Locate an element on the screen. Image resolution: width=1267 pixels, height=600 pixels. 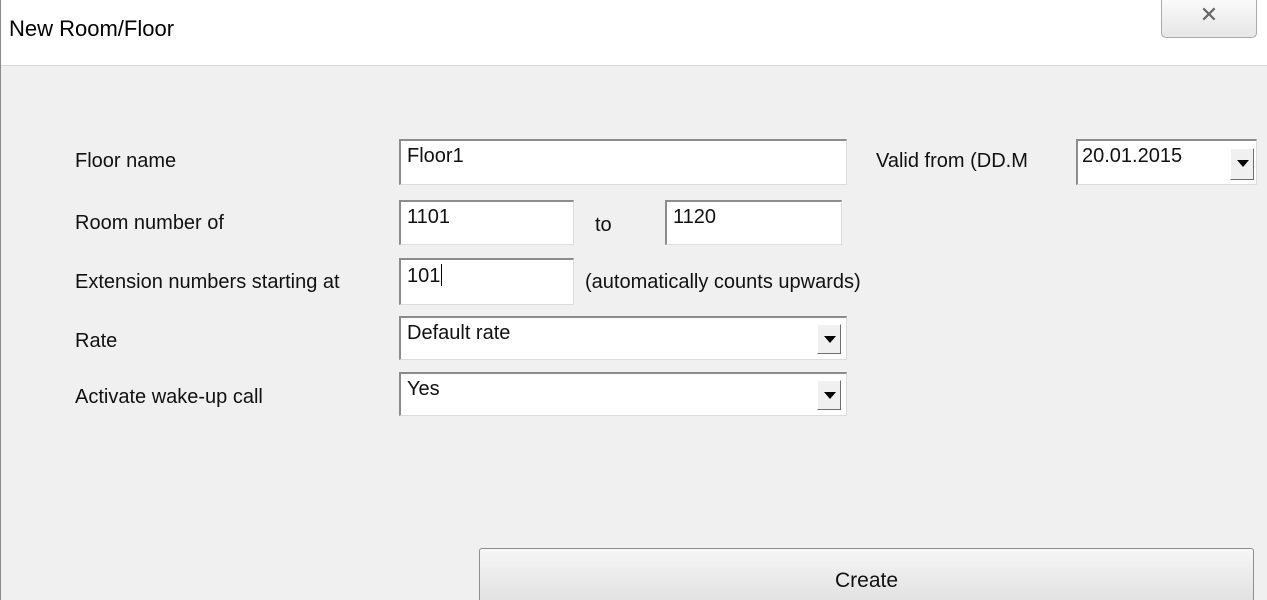
create-button: Create is located at coordinates (866, 574).